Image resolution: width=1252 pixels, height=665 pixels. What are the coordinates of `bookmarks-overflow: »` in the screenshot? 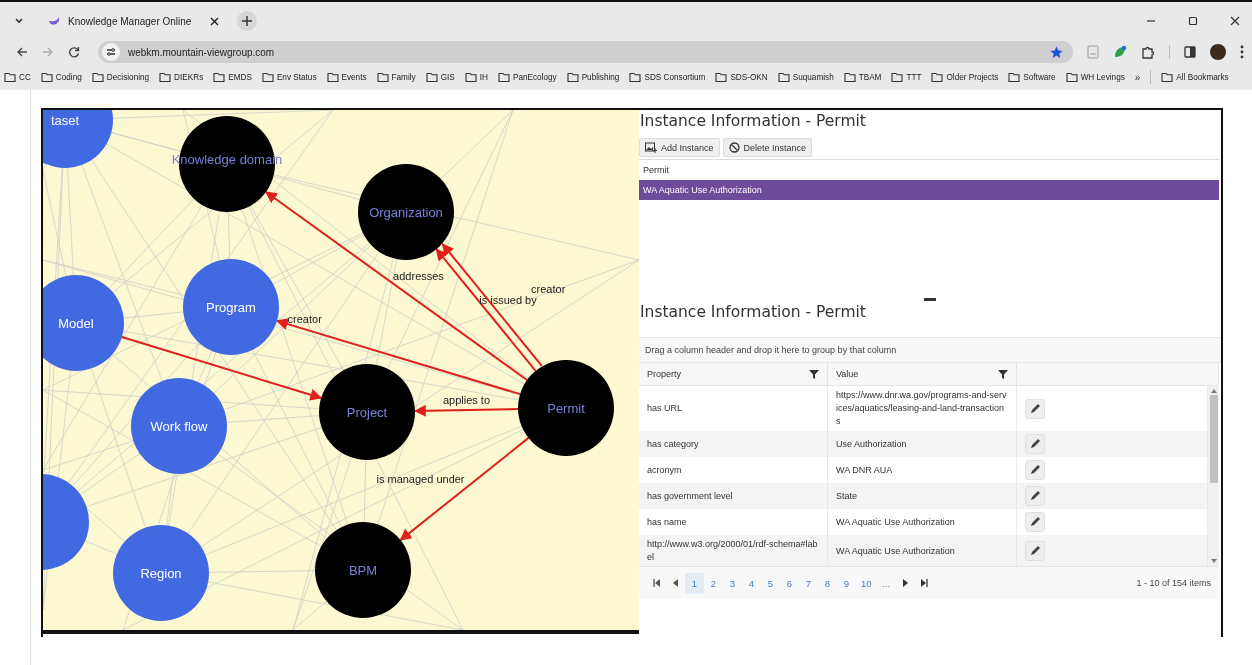 It's located at (1137, 77).